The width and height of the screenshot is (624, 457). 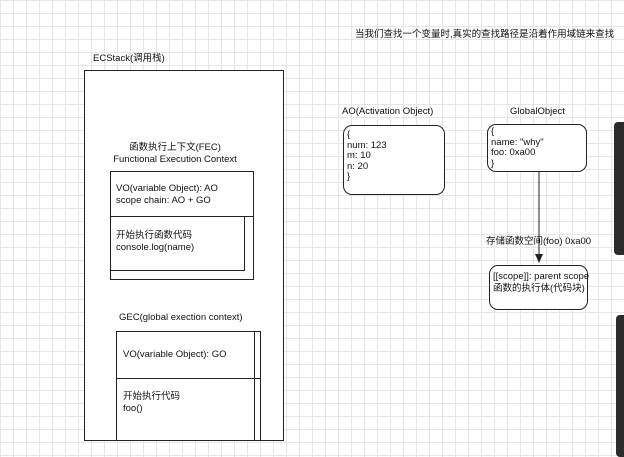 I want to click on right-edge-handle-top, so click(x=619, y=188).